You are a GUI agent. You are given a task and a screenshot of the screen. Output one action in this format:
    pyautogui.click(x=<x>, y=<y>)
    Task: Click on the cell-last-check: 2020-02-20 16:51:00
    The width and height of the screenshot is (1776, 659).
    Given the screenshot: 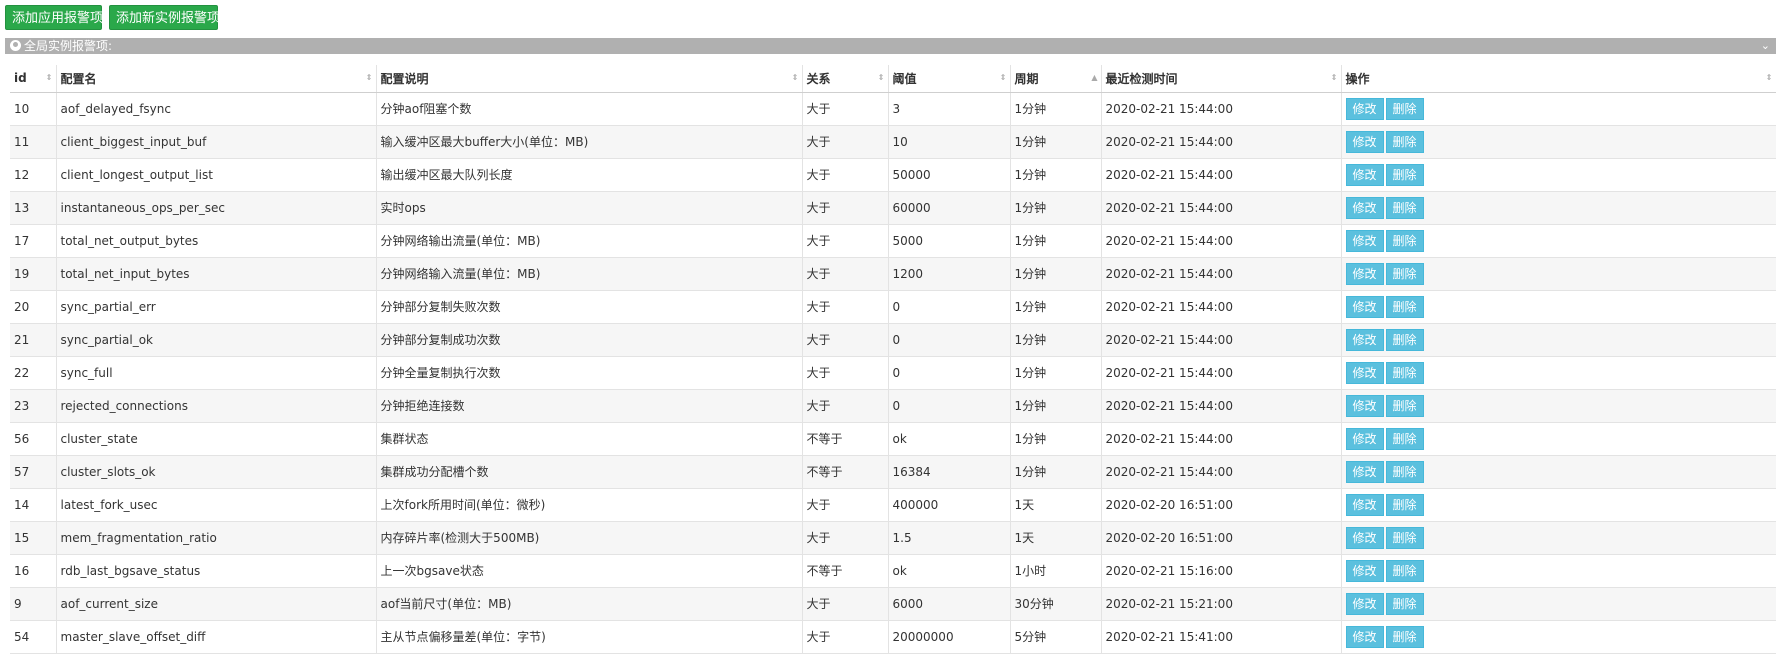 What is the action you would take?
    pyautogui.click(x=1221, y=505)
    